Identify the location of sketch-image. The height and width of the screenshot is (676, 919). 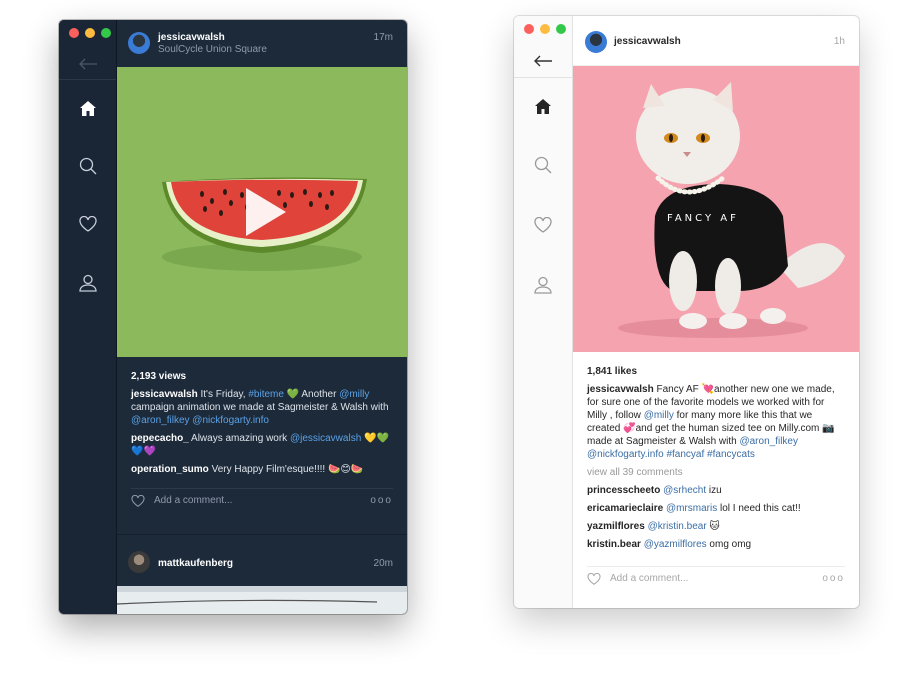
(262, 595).